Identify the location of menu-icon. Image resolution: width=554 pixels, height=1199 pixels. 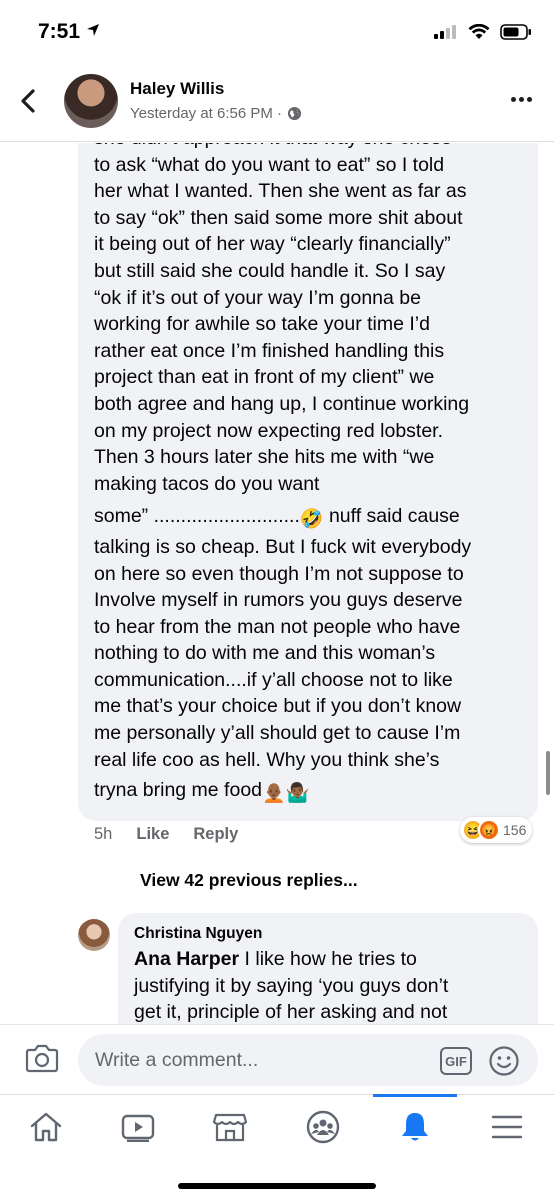
(507, 1127).